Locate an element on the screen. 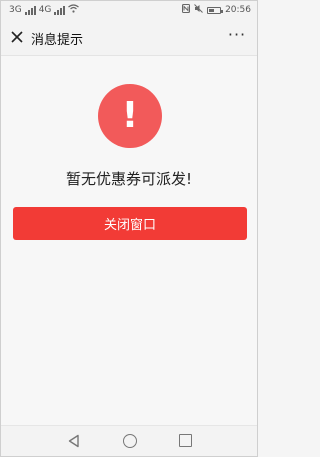 Image resolution: width=320 pixels, height=457 pixels. header: 消息提示 ··· is located at coordinates (129, 37).